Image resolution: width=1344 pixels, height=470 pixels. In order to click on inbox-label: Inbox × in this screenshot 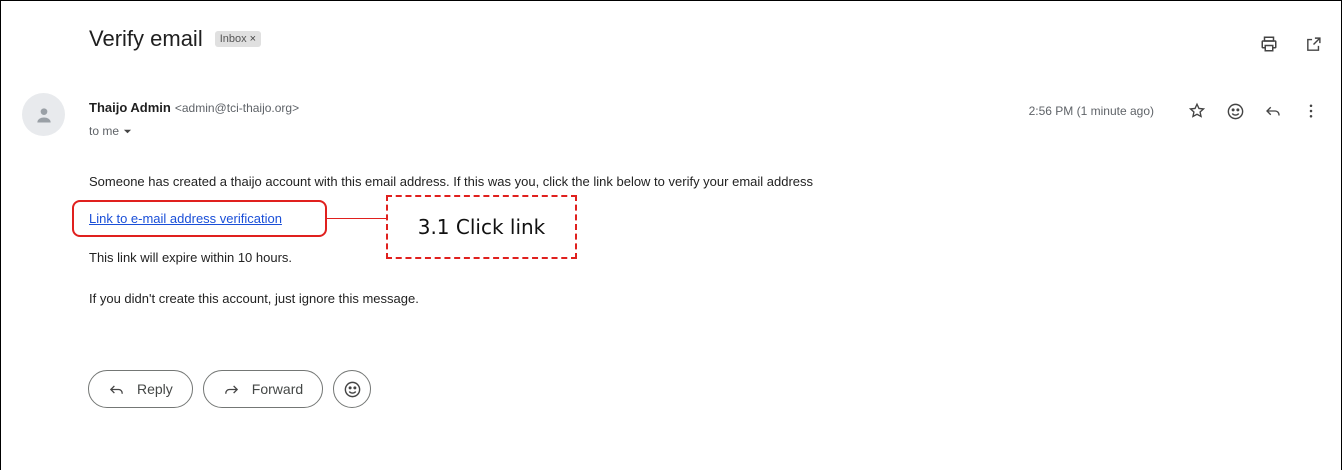, I will do `click(238, 39)`.